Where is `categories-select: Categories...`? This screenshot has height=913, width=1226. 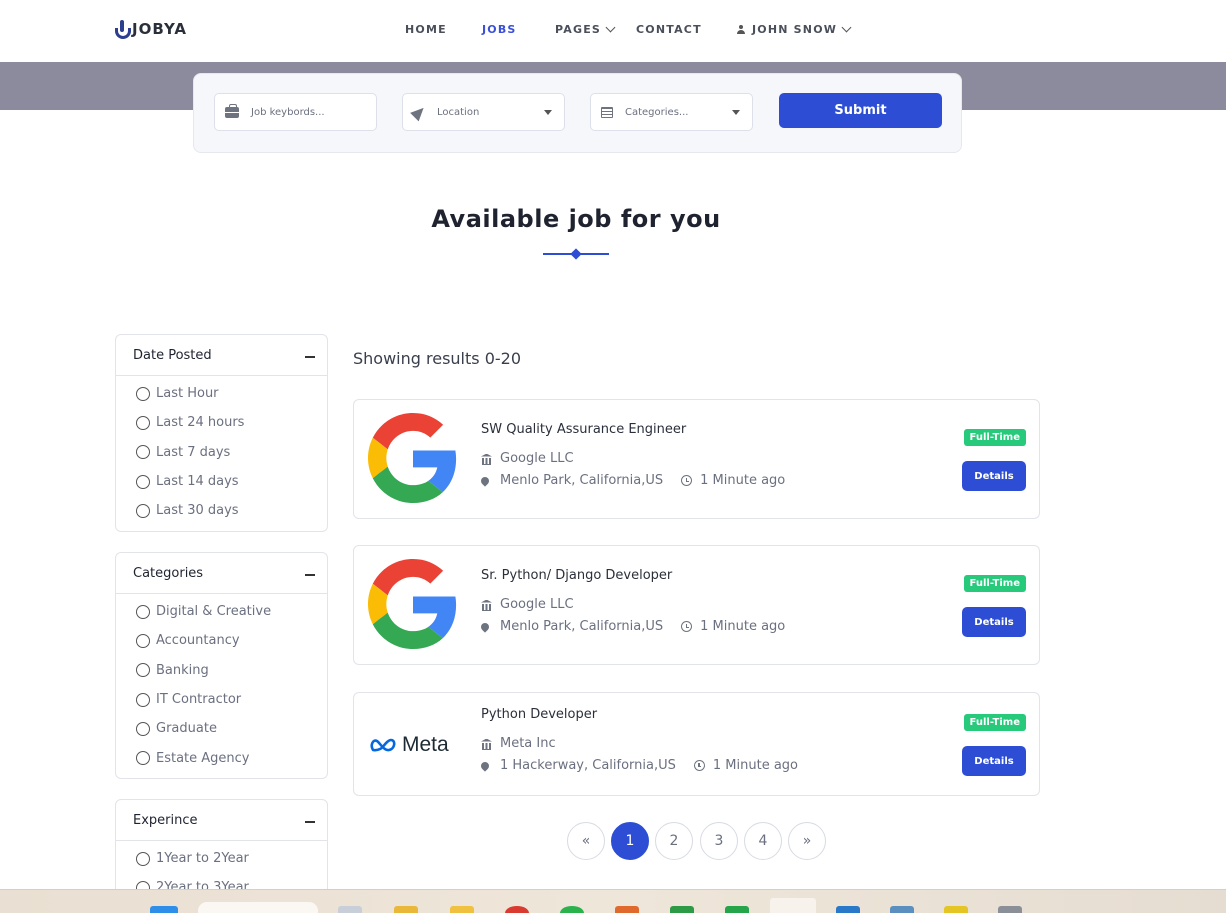
categories-select: Categories... is located at coordinates (671, 112).